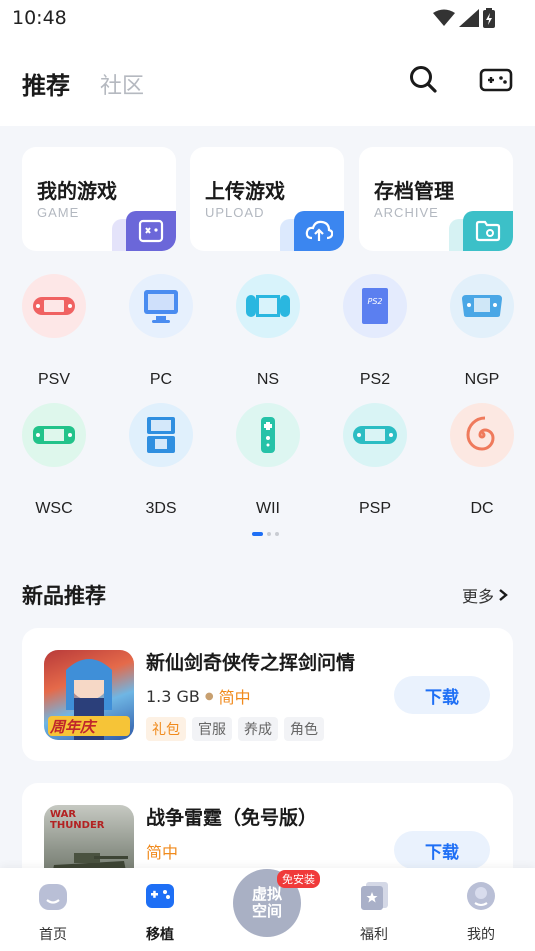  Describe the element at coordinates (54, 435) in the screenshot. I see `wsc-icon` at that location.